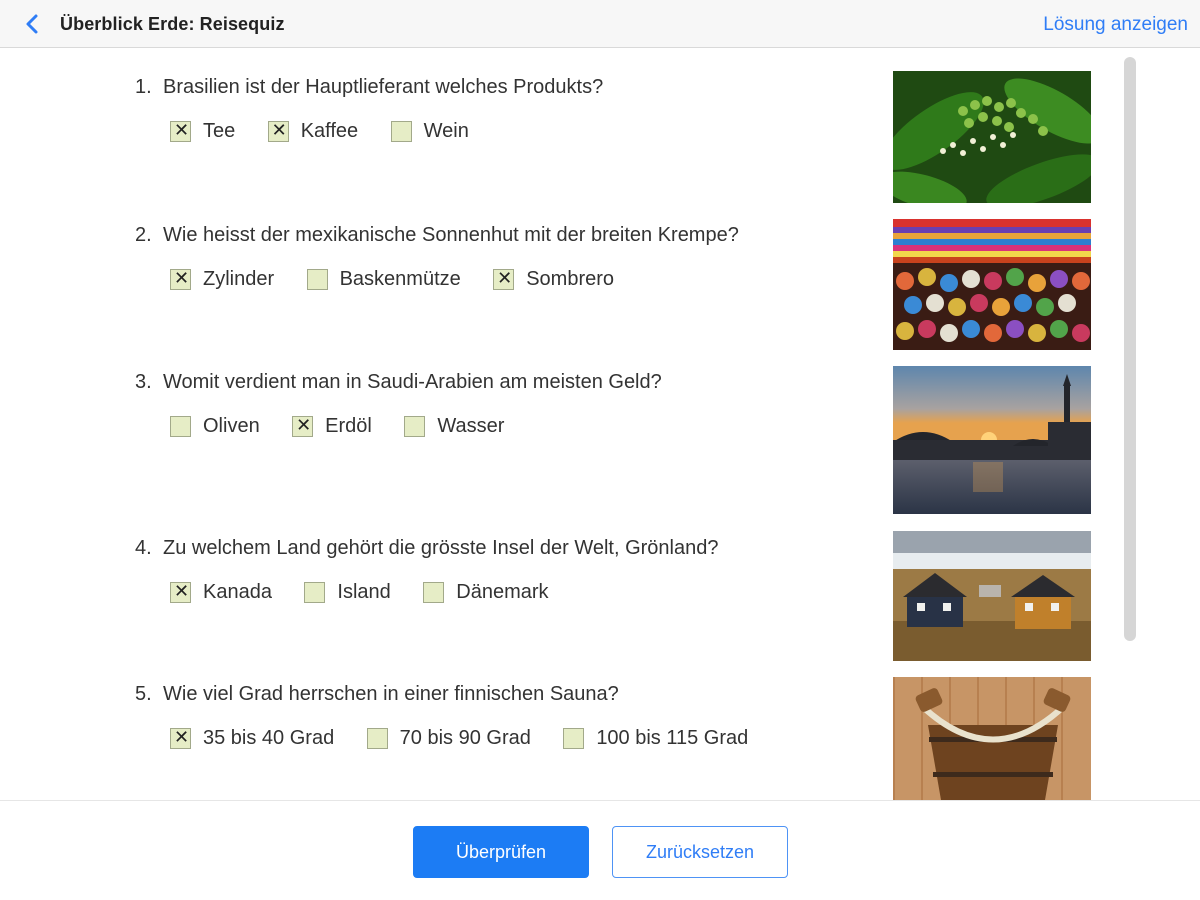 This screenshot has height=900, width=1200. What do you see at coordinates (570, 279) in the screenshot?
I see `option-label: Sombrero` at bounding box center [570, 279].